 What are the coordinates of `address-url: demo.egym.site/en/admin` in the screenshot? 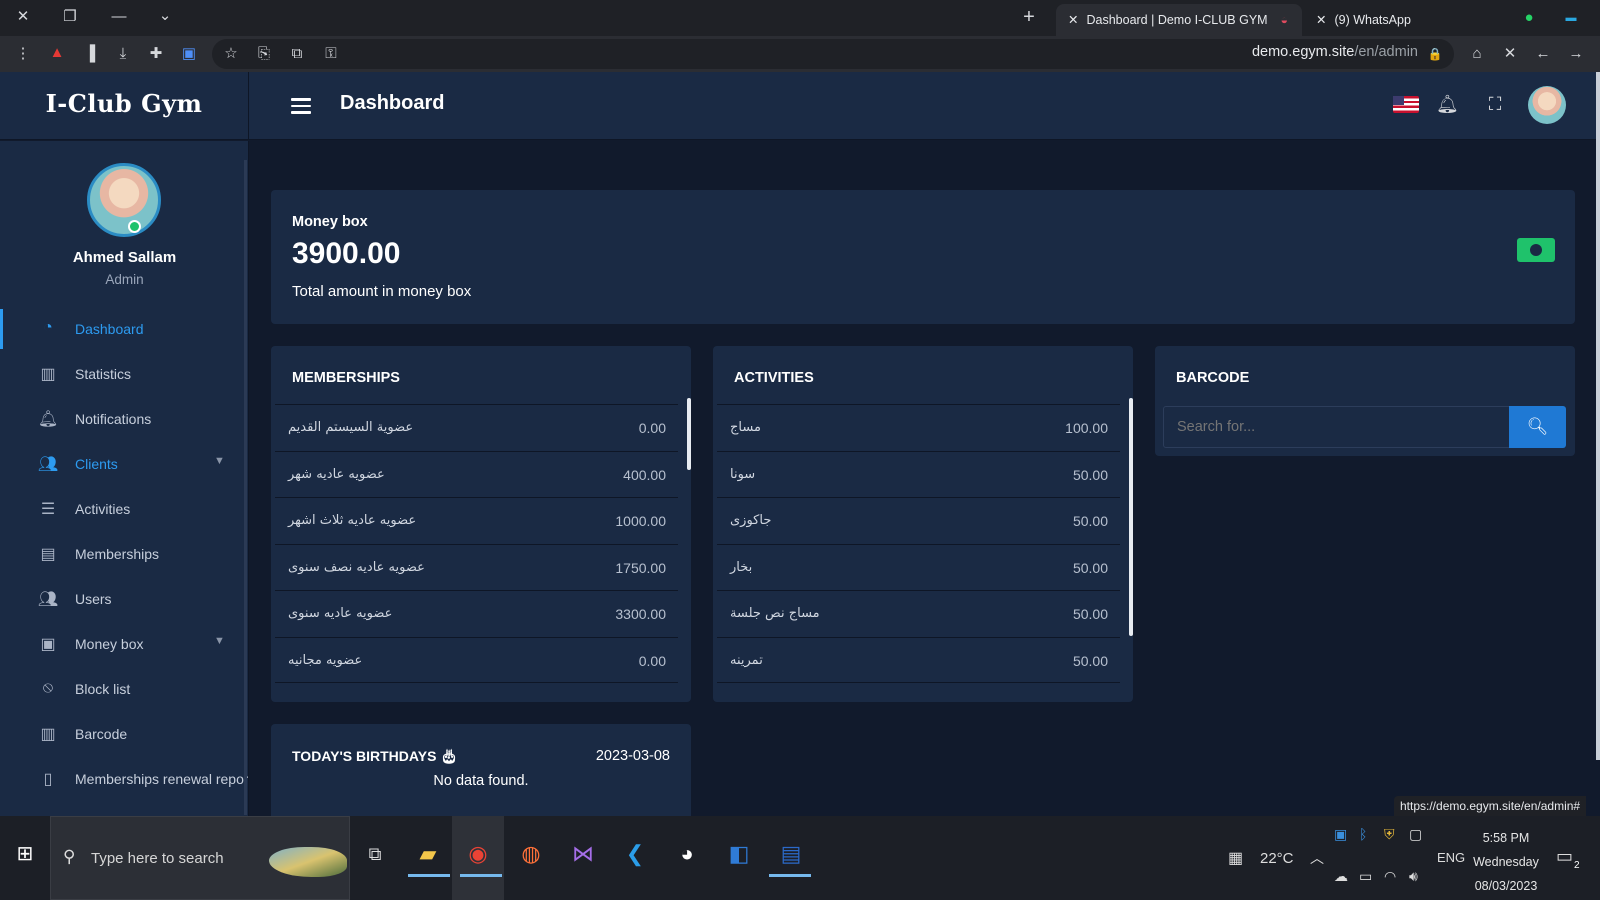 It's located at (1335, 52).